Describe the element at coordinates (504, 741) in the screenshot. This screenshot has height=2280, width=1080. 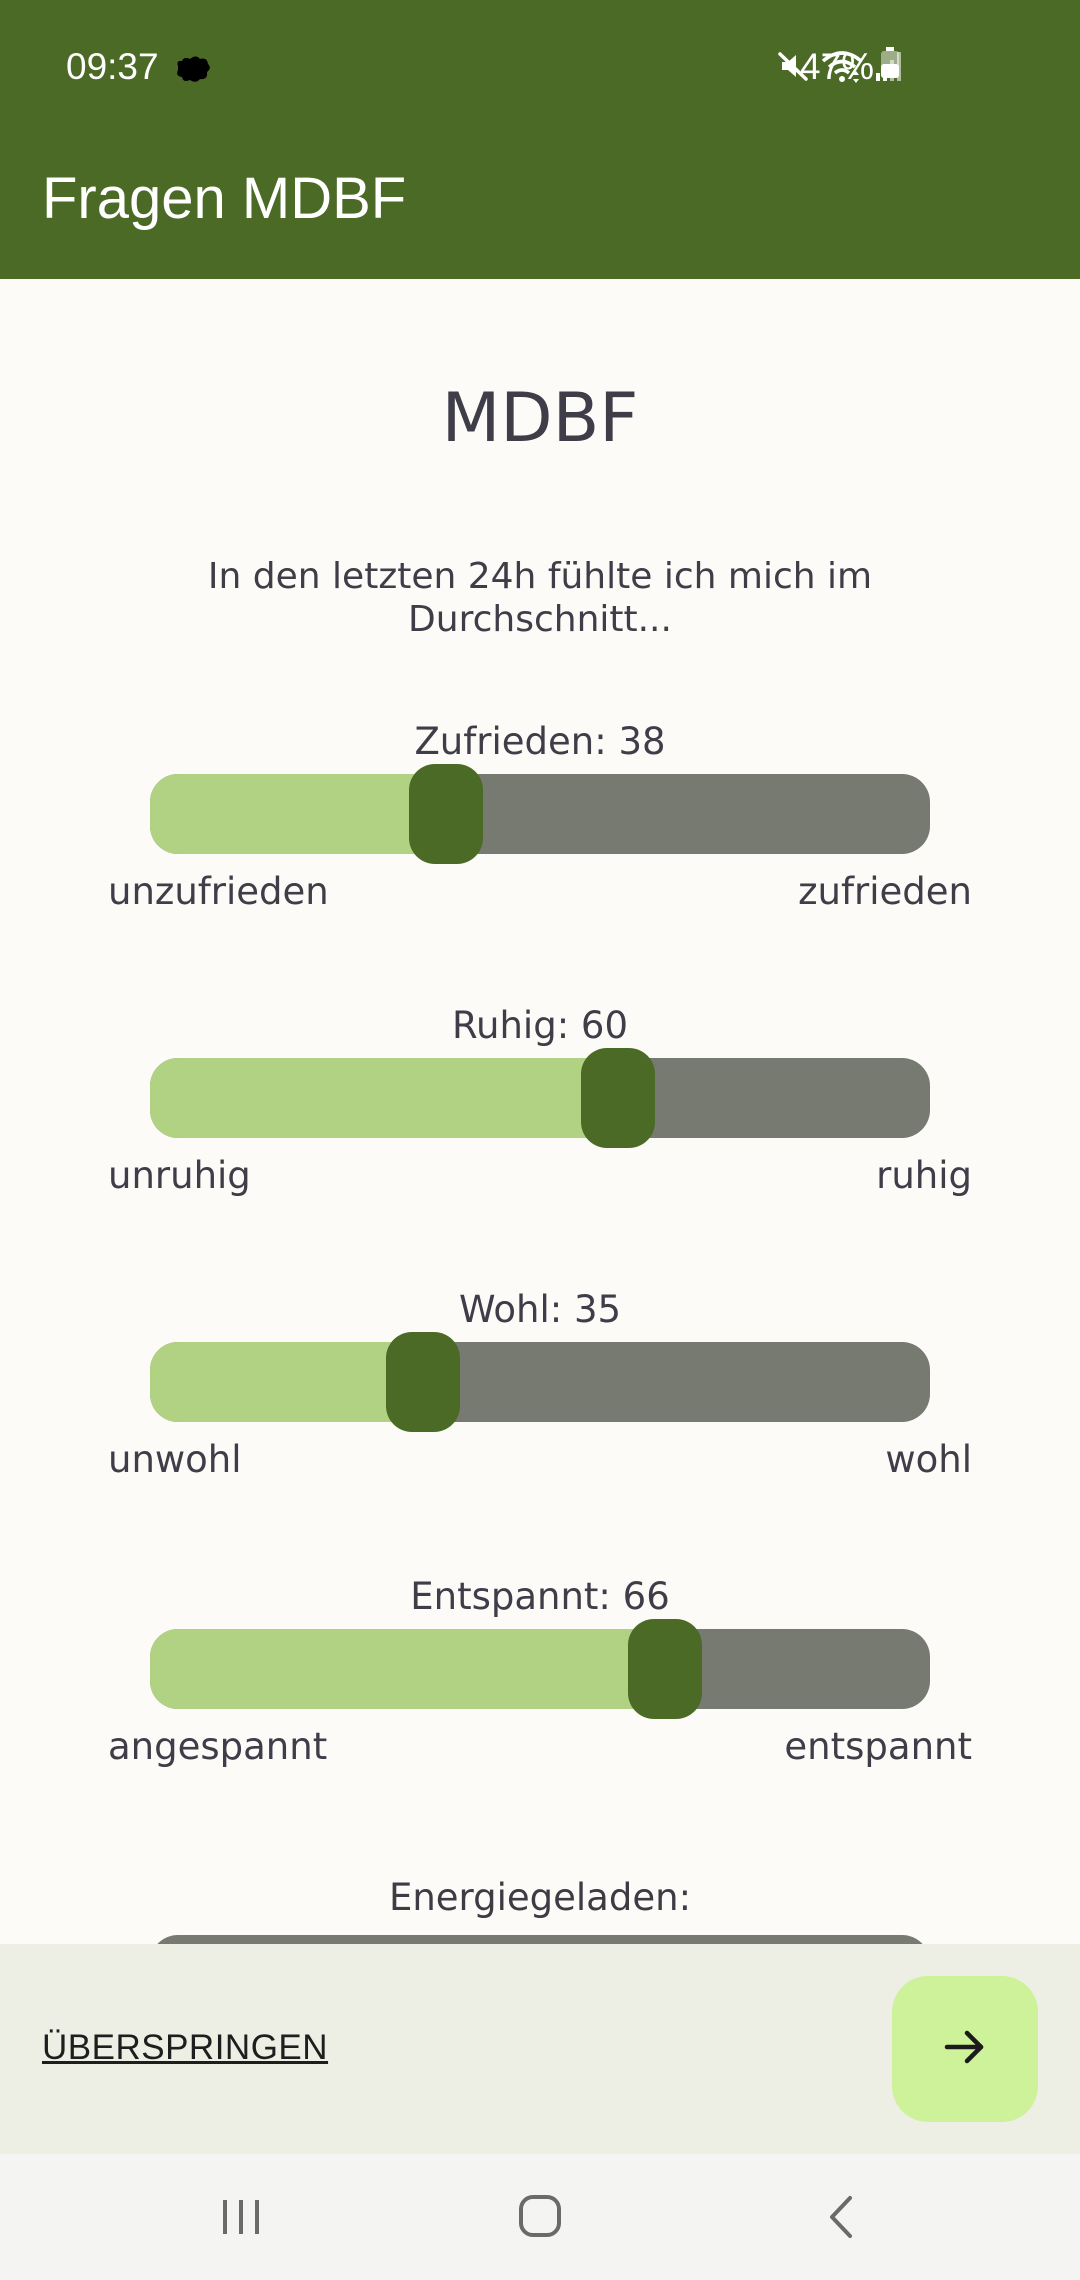
I see `question-label: Zufrieden` at that location.